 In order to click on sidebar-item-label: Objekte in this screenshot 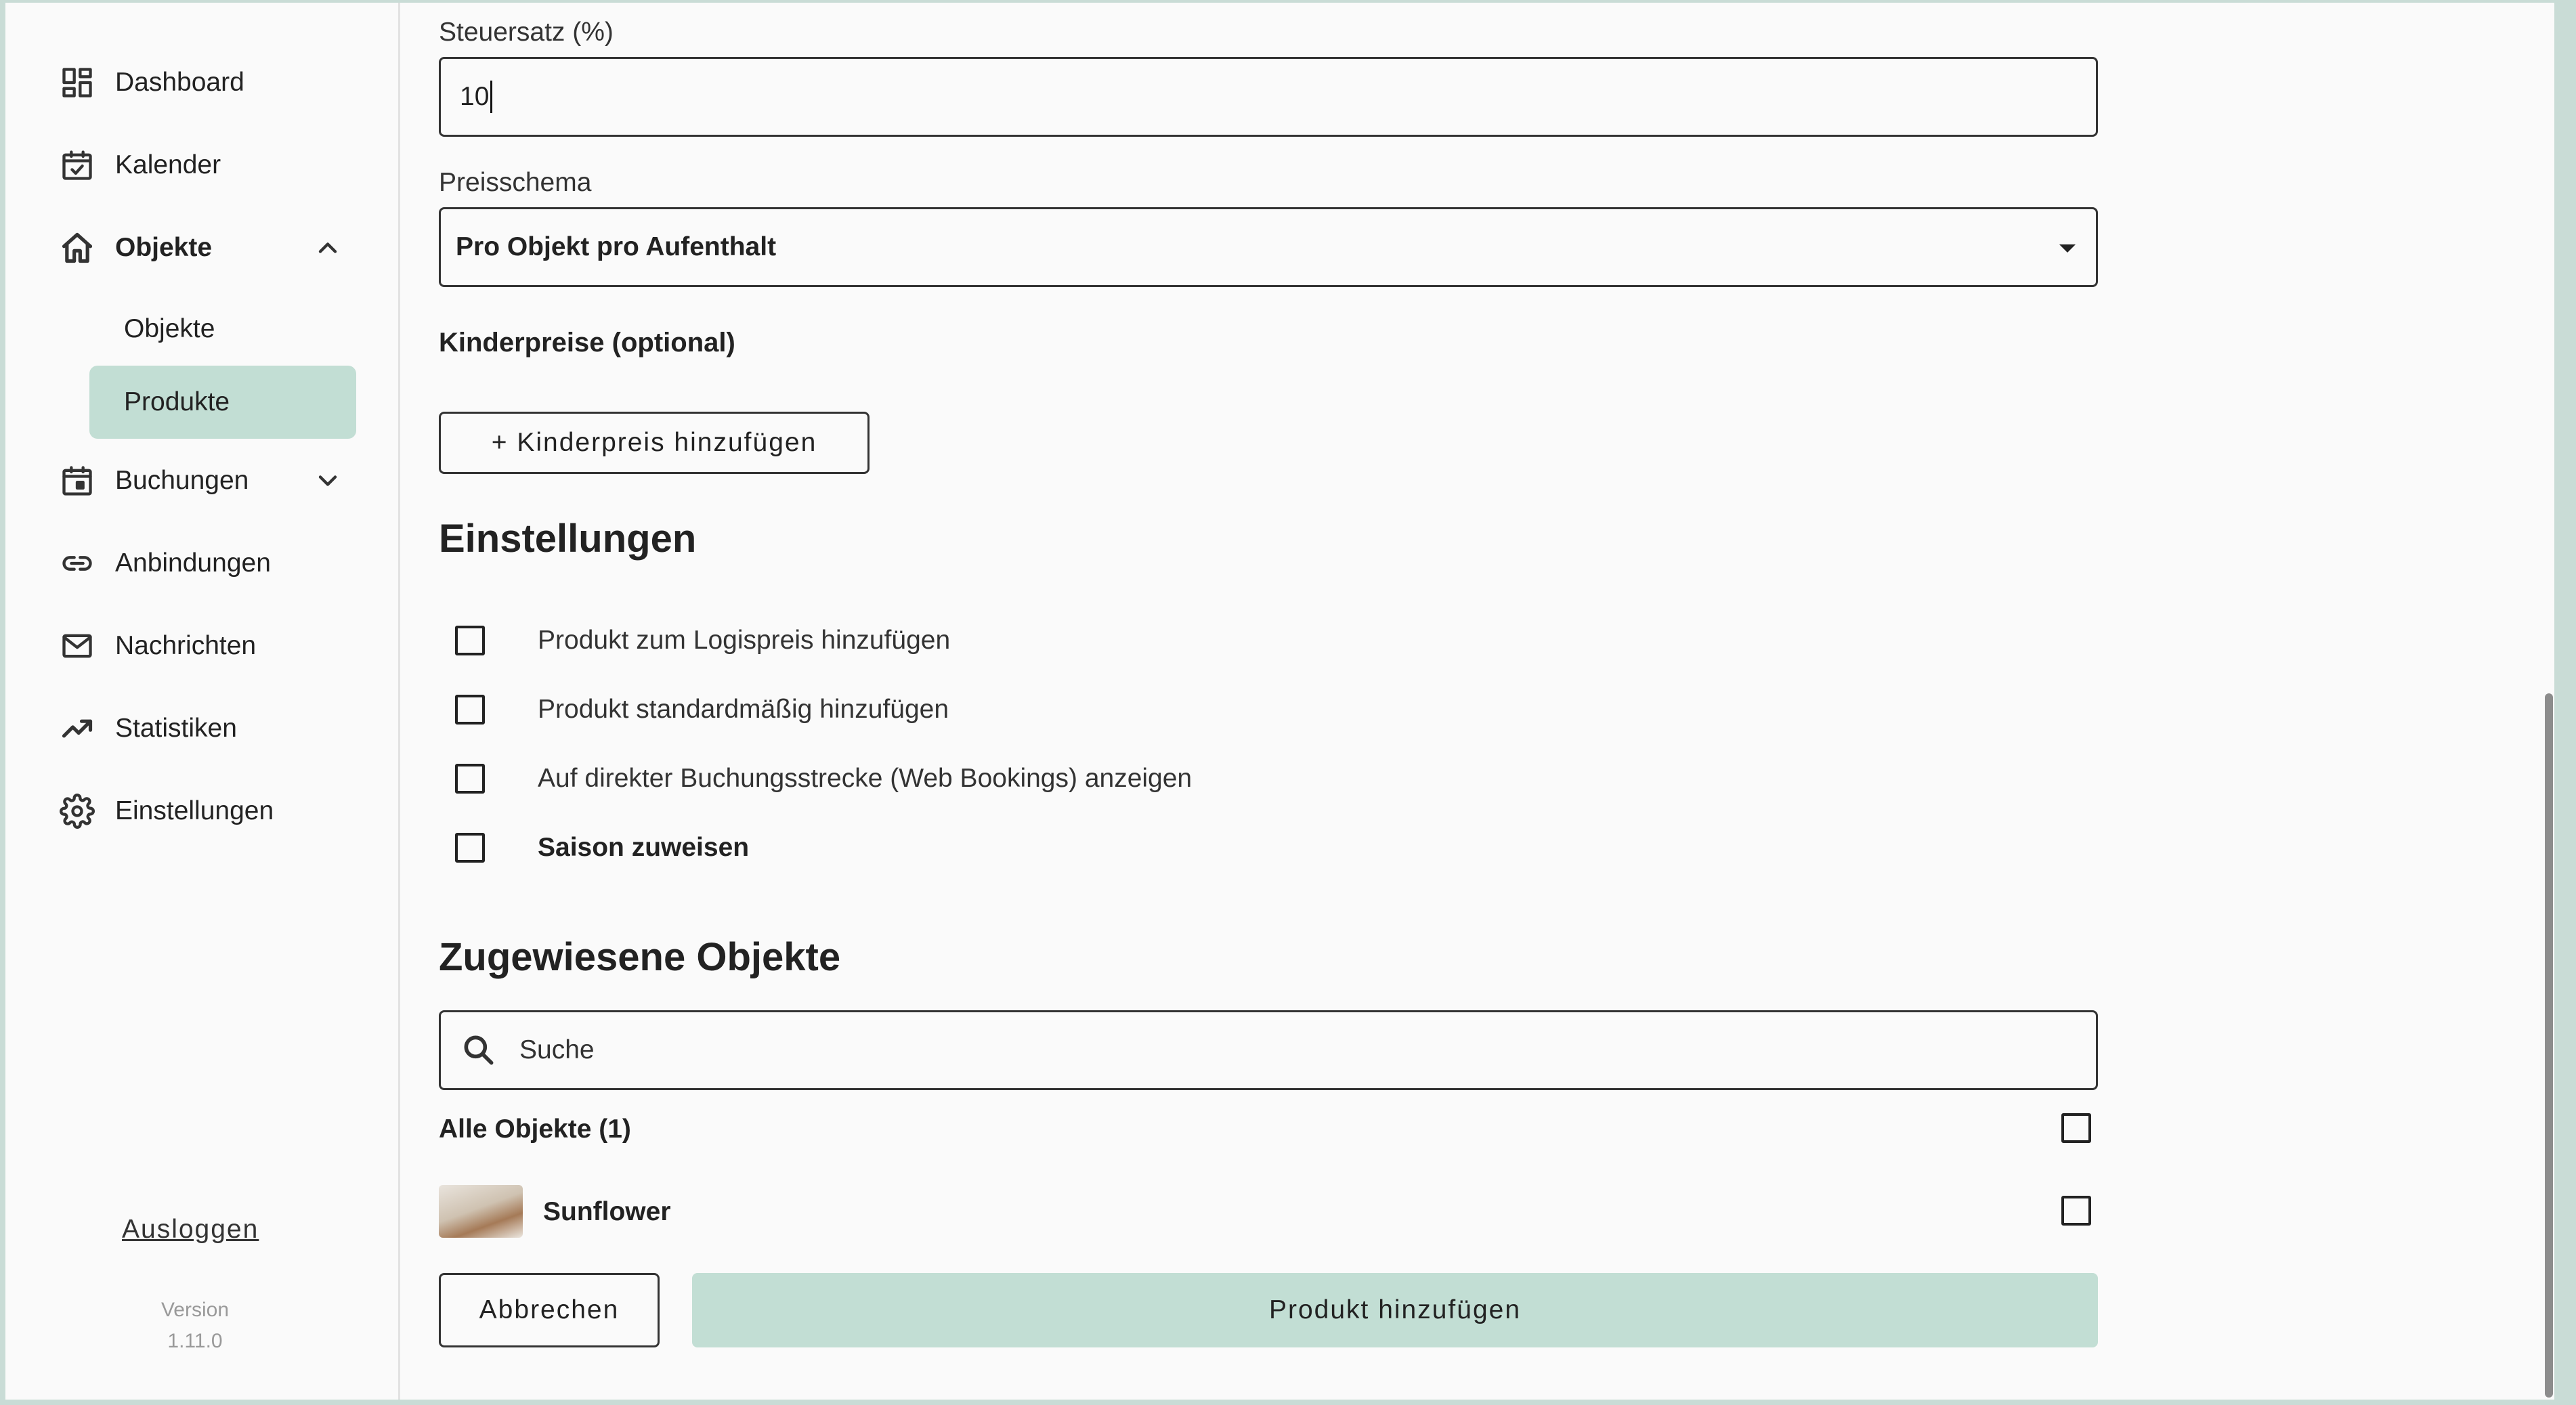, I will do `click(164, 247)`.